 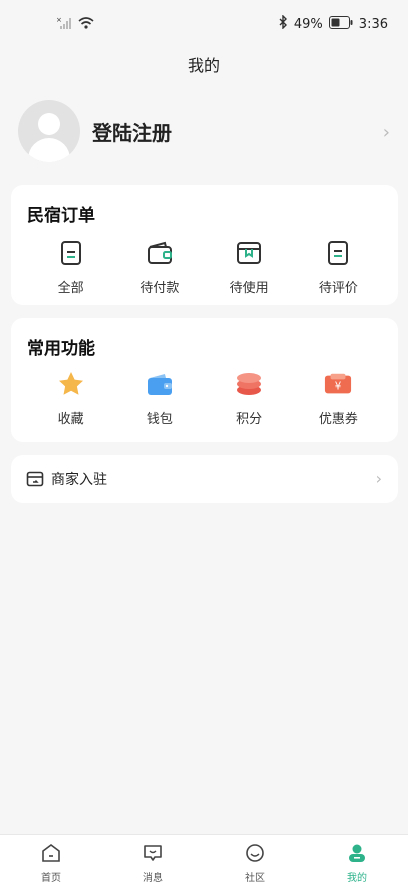 I want to click on message-icon, so click(x=153, y=855).